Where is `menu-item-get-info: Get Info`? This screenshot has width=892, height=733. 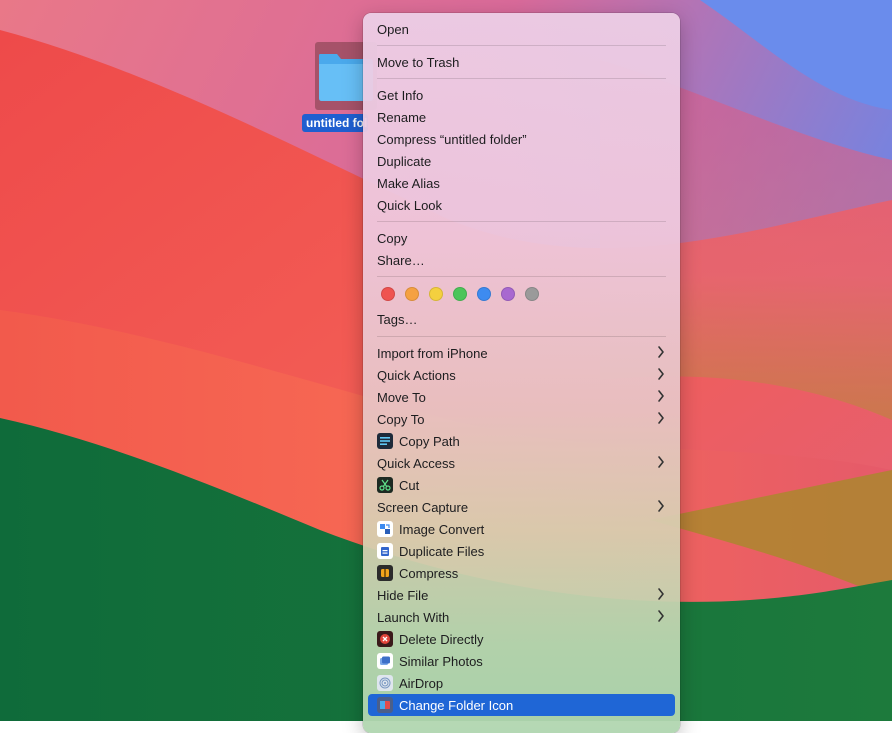 menu-item-get-info: Get Info is located at coordinates (521, 95).